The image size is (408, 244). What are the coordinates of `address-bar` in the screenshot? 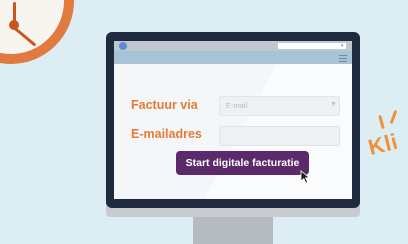 It's located at (233, 57).